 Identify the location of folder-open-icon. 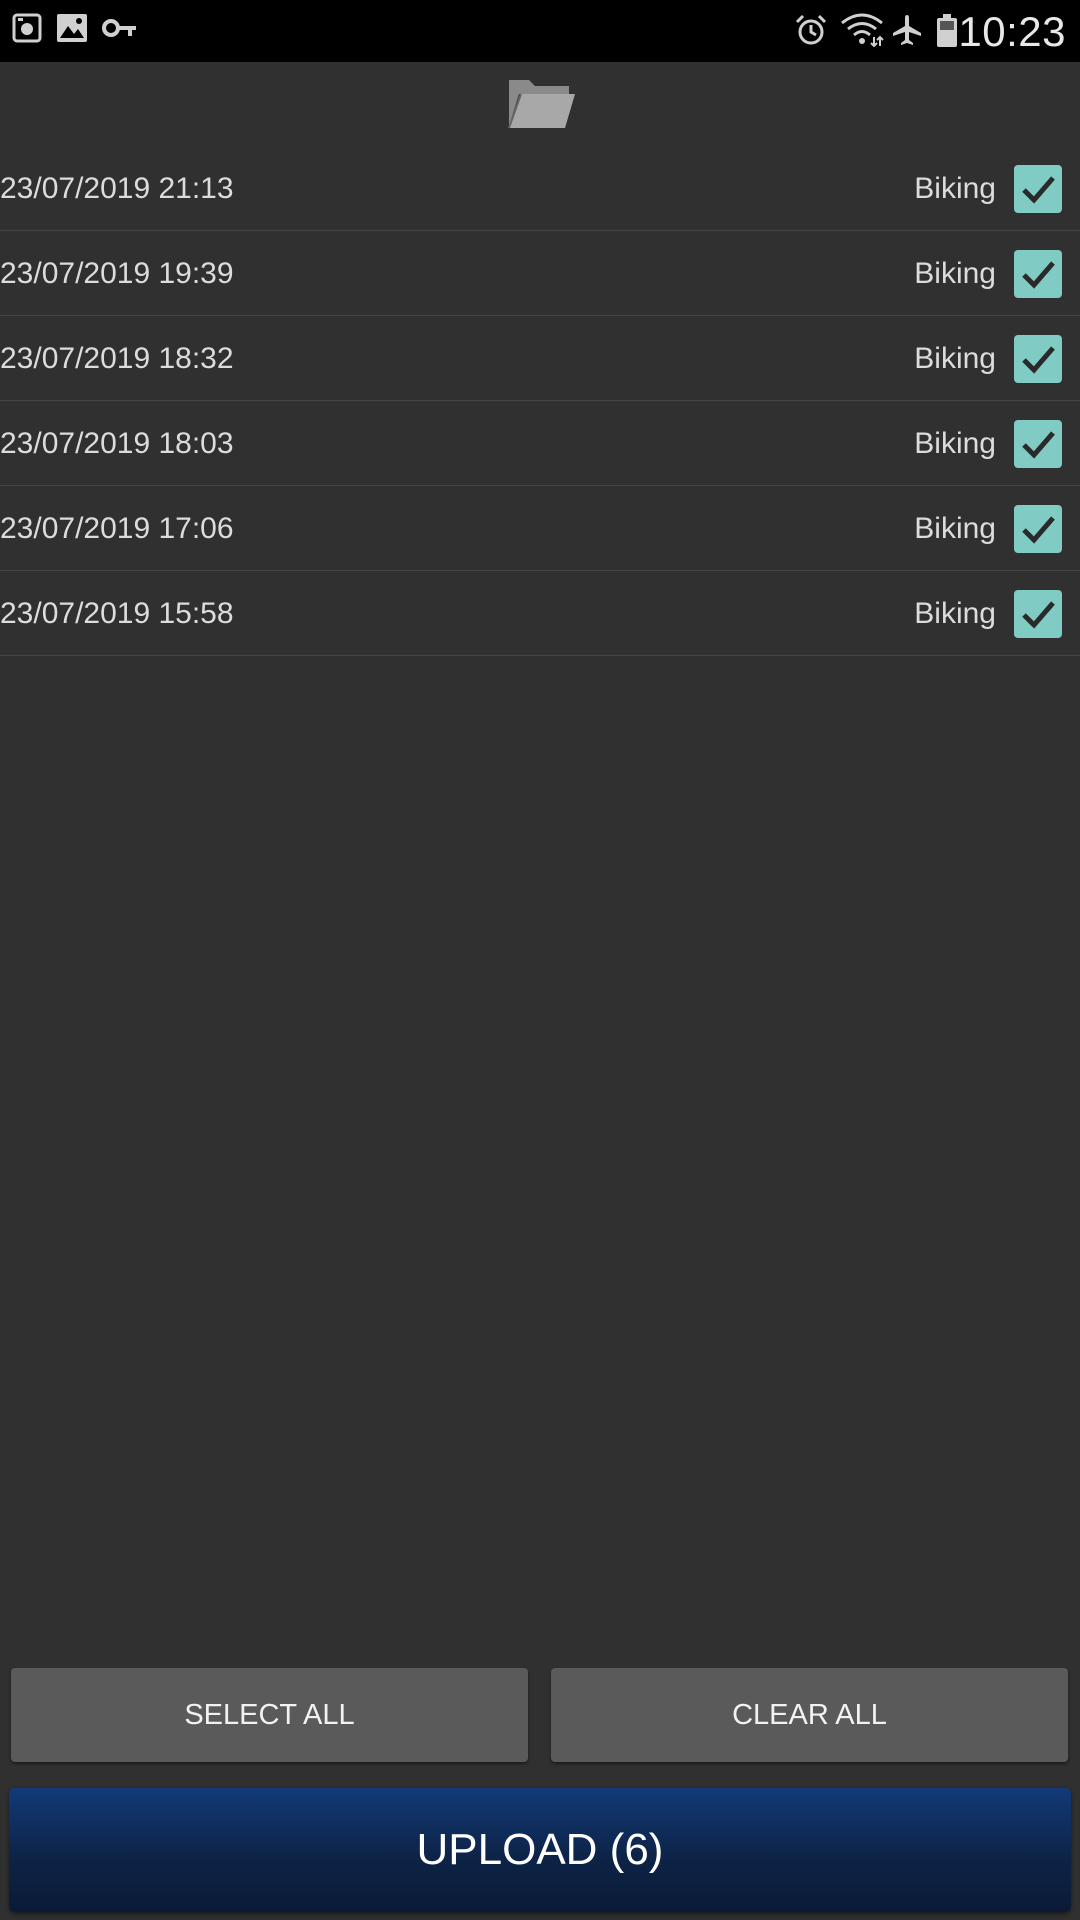
(541, 104).